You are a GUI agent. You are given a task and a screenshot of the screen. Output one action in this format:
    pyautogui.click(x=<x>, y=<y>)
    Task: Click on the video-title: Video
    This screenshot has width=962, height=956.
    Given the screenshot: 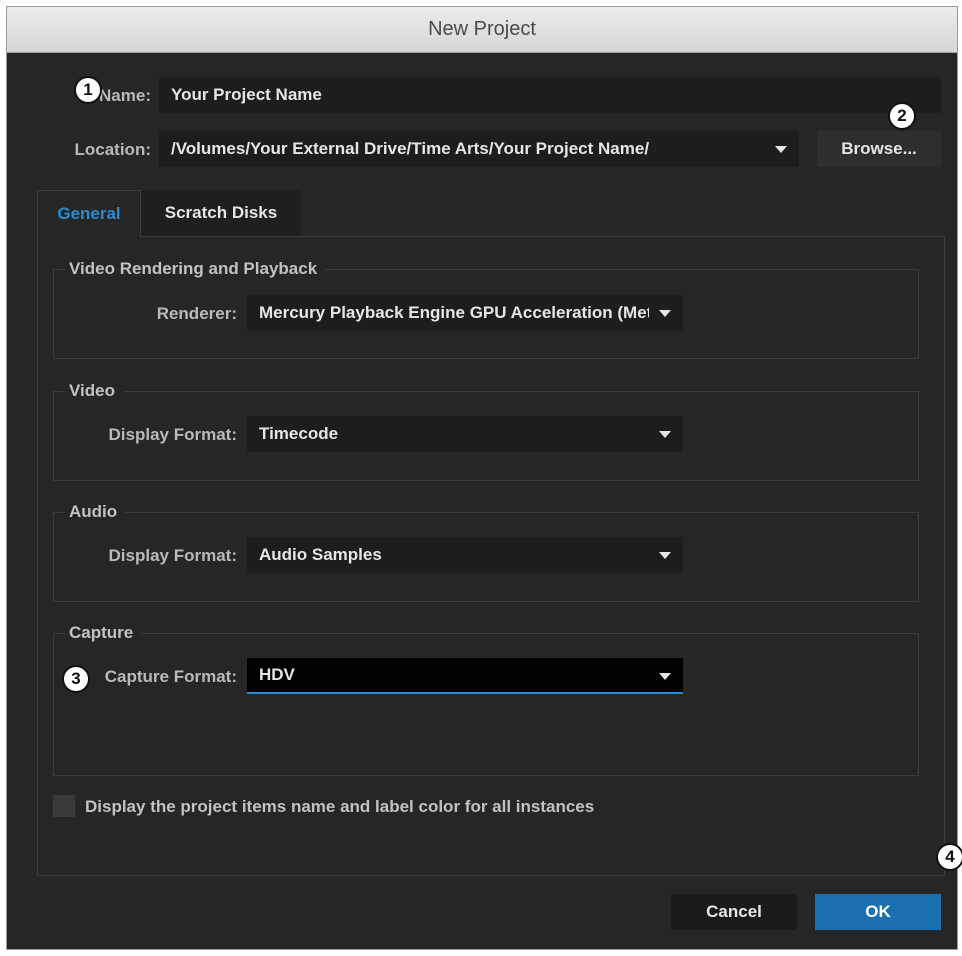 What is the action you would take?
    pyautogui.click(x=94, y=391)
    